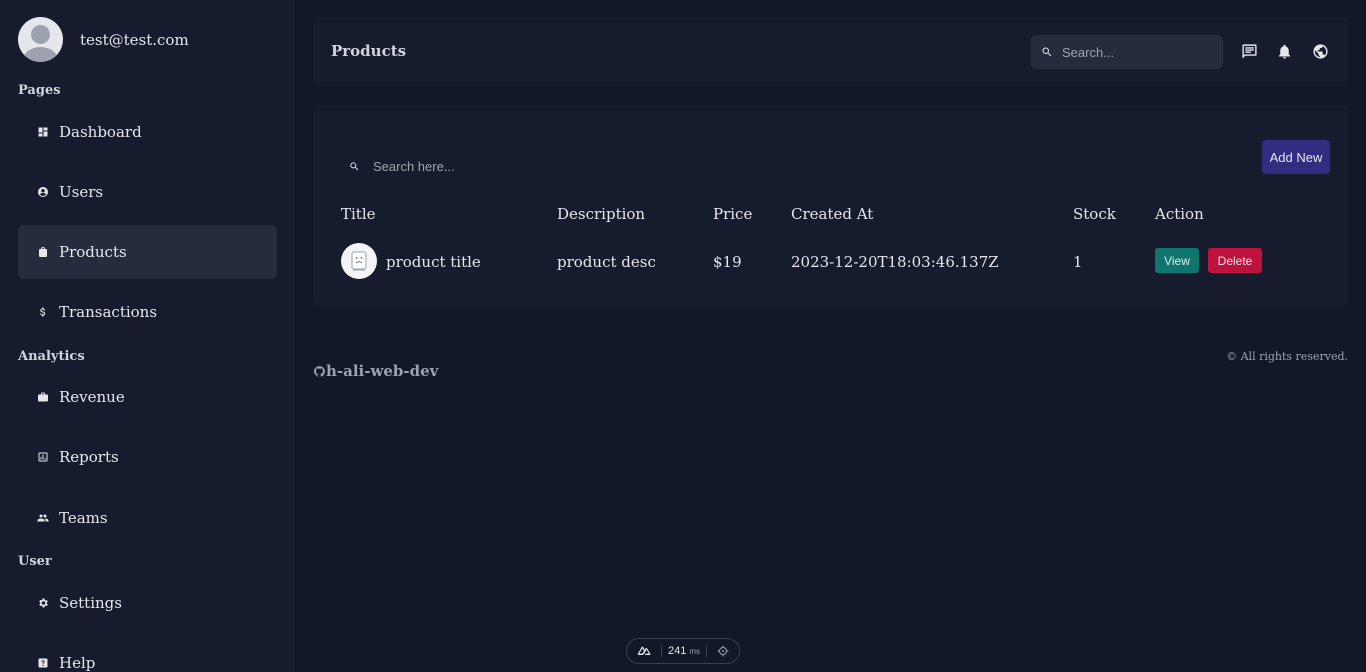 The image size is (1366, 672). What do you see at coordinates (77, 663) in the screenshot?
I see `sidebar-item-label: Help` at bounding box center [77, 663].